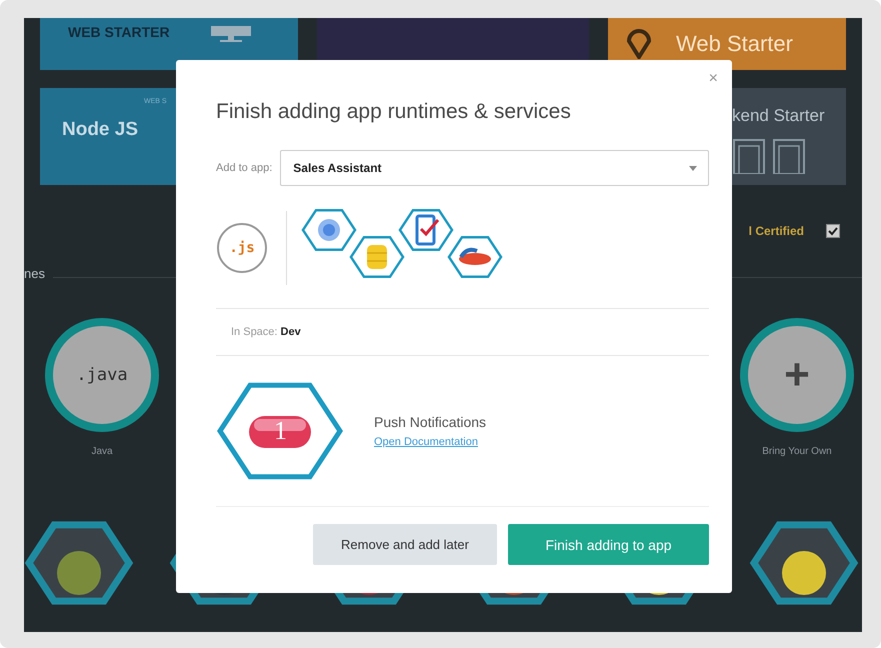 The image size is (881, 648). I want to click on tile-title: WEB STARTER, so click(119, 32).